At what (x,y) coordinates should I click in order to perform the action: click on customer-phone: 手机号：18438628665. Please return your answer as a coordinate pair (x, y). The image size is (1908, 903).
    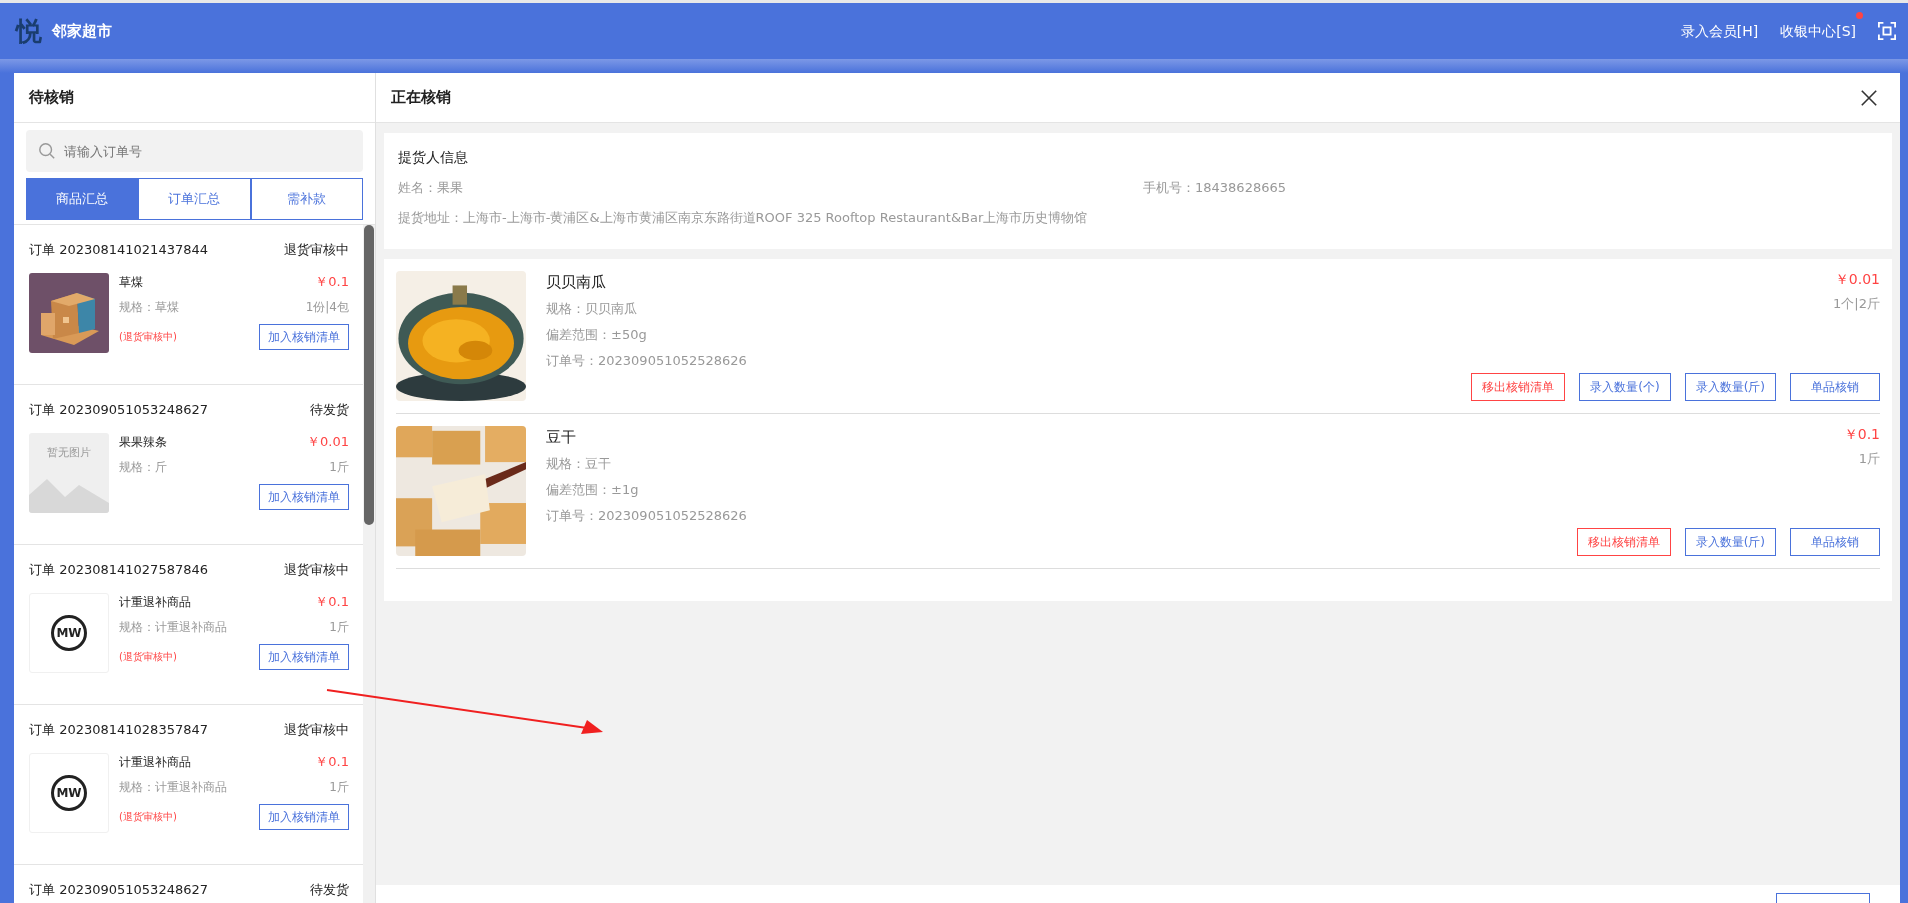
    Looking at the image, I should click on (1214, 188).